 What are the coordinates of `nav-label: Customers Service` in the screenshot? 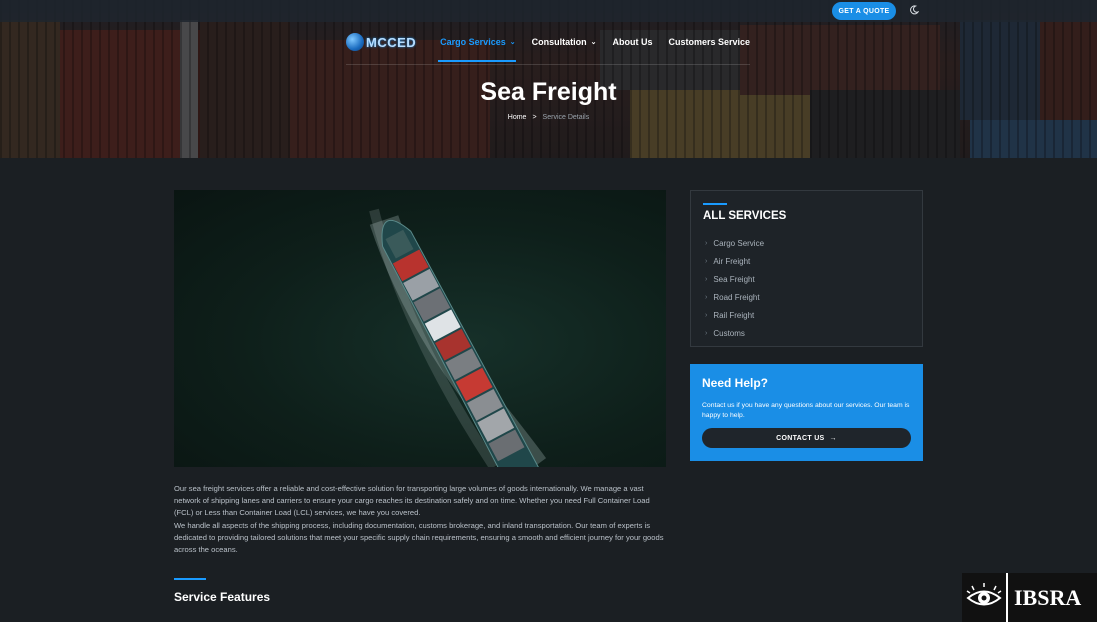 It's located at (709, 42).